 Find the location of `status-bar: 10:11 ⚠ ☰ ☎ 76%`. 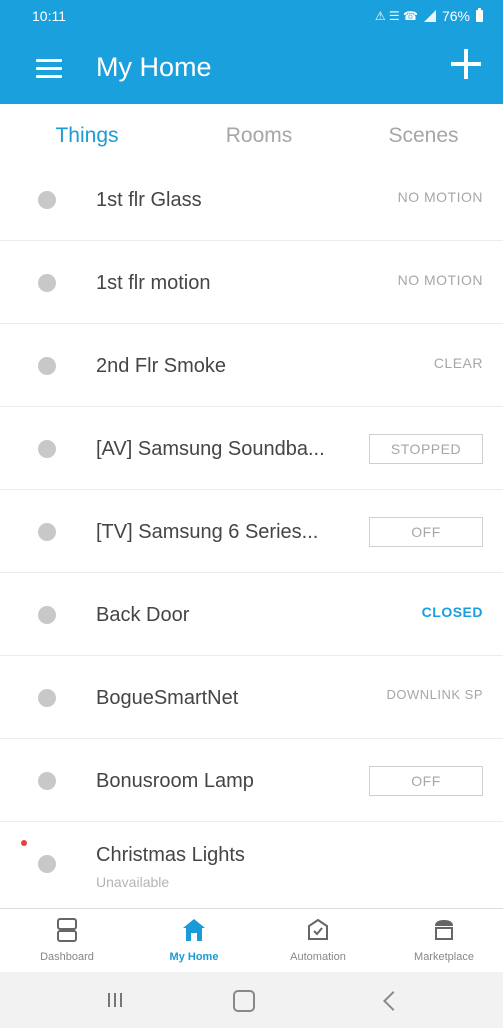

status-bar: 10:11 ⚠ ☰ ☎ 76% is located at coordinates (251, 16).